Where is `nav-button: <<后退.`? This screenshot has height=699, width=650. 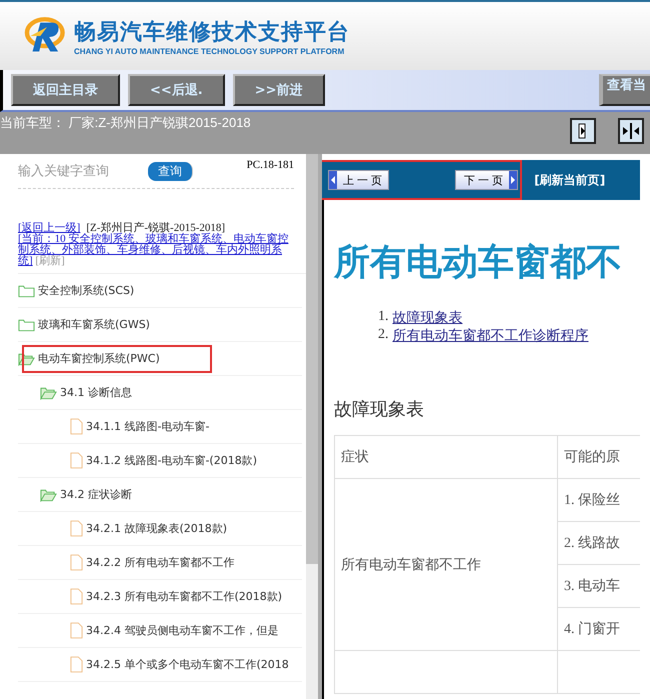
nav-button: <<后退. is located at coordinates (176, 90).